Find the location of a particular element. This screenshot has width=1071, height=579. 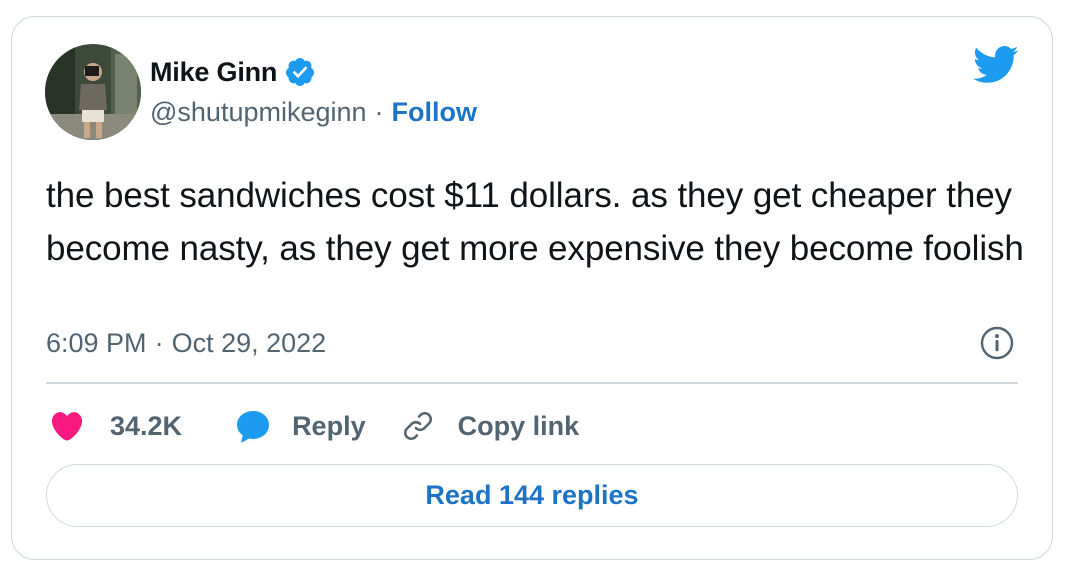

heart-icon is located at coordinates (67, 426).